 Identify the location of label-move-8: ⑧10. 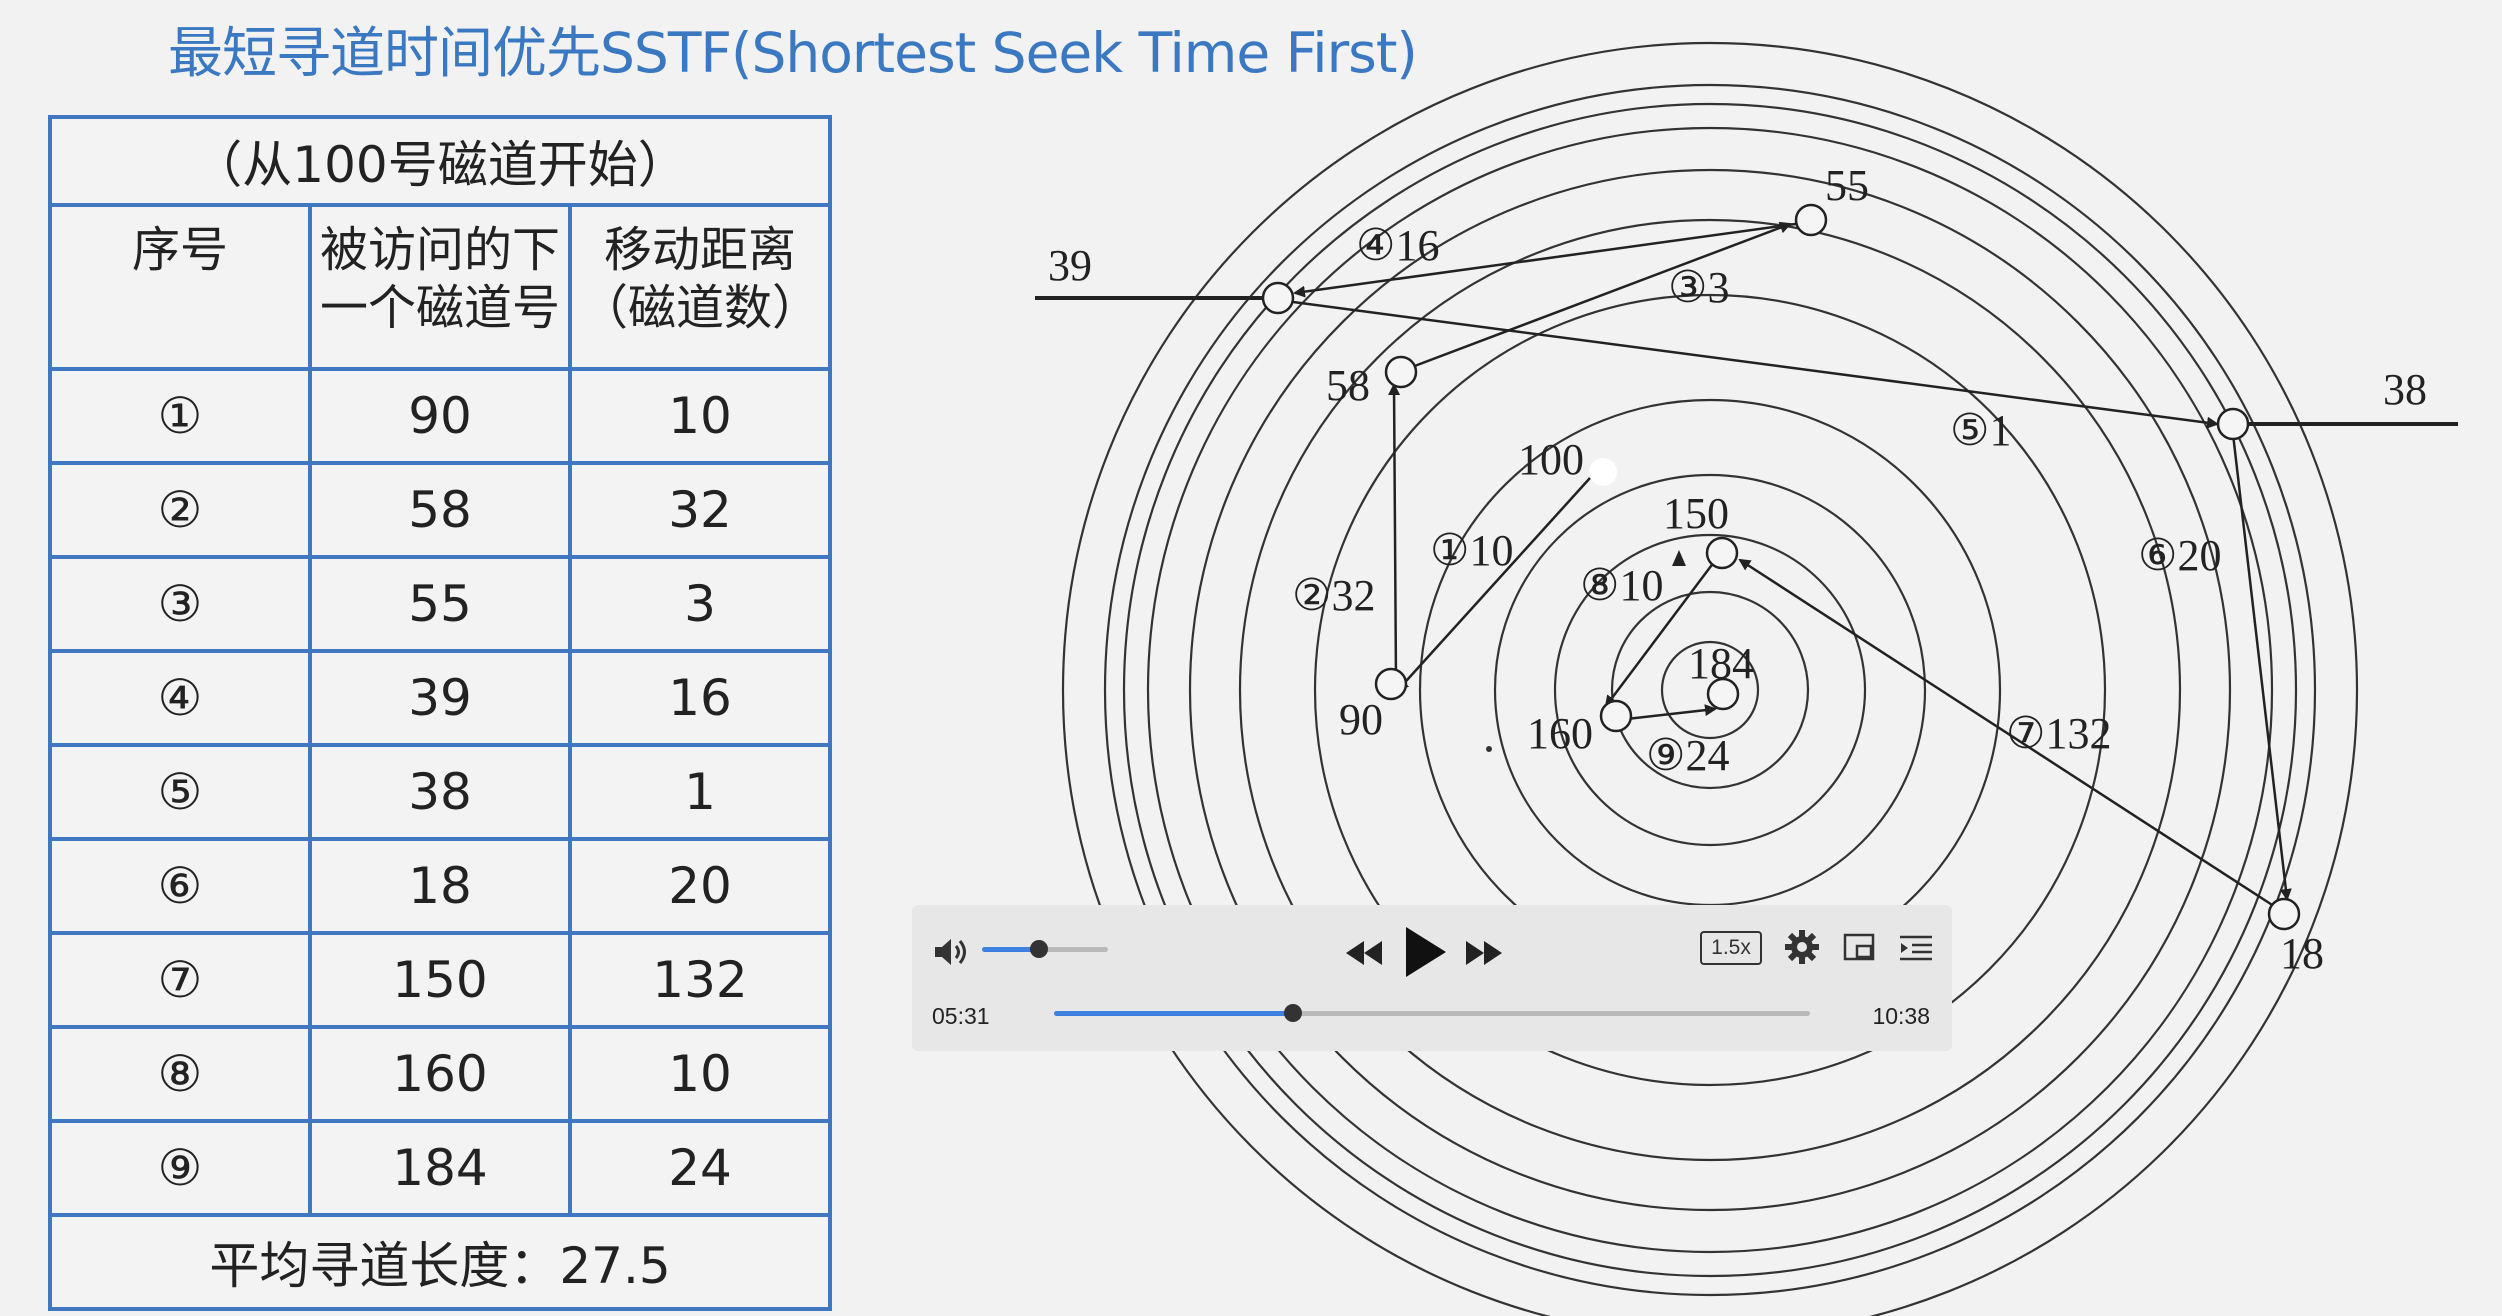
(1621, 585).